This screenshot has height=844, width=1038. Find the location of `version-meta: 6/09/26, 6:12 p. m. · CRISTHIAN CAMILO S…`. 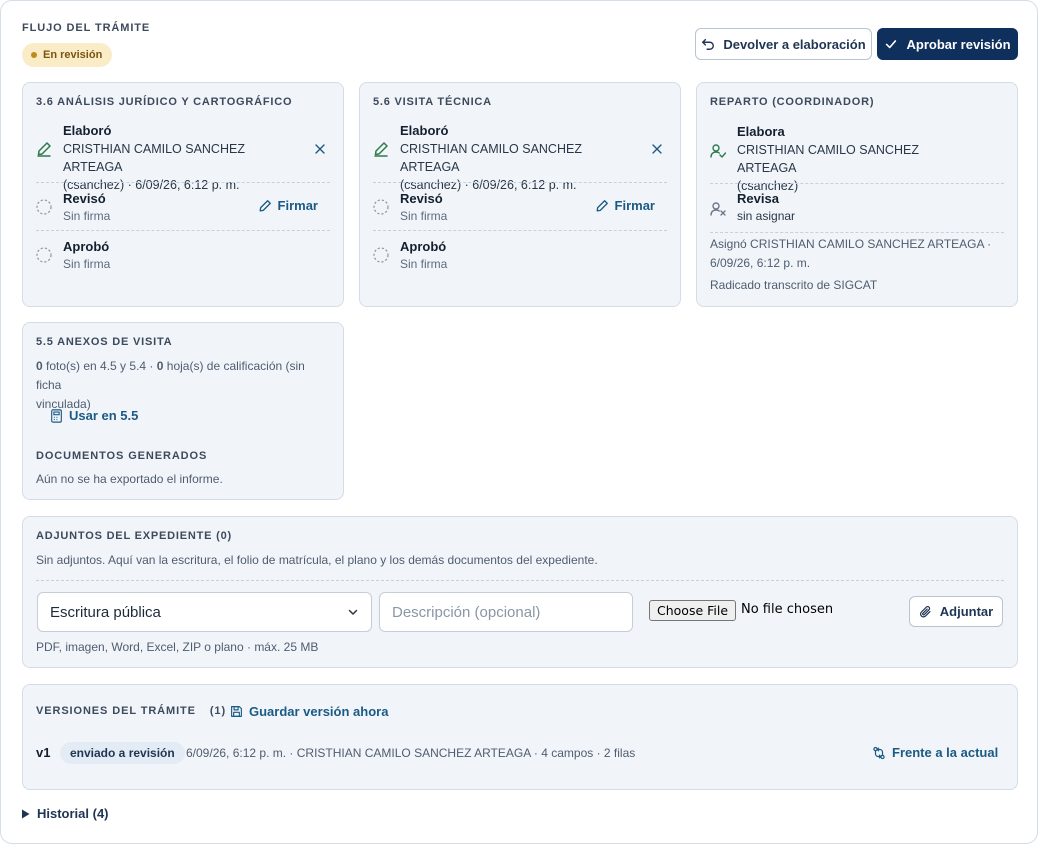

version-meta: 6/09/26, 6:12 p. m. · CRISTHIAN CAMILO S… is located at coordinates (411, 753).